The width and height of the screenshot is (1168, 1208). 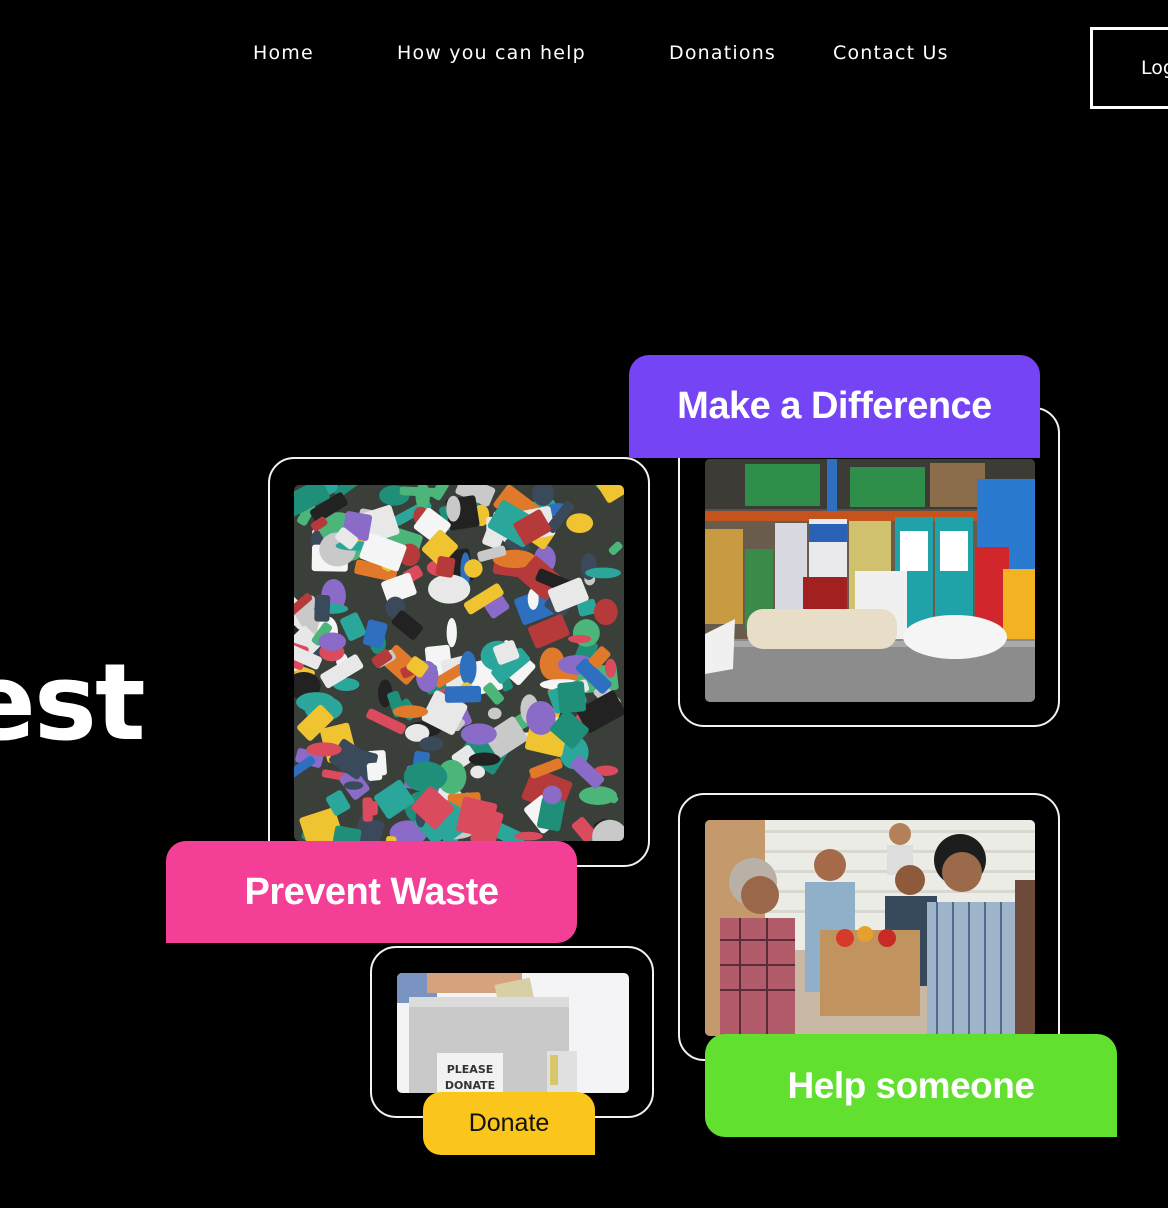 I want to click on help-someone-card, so click(x=869, y=927).